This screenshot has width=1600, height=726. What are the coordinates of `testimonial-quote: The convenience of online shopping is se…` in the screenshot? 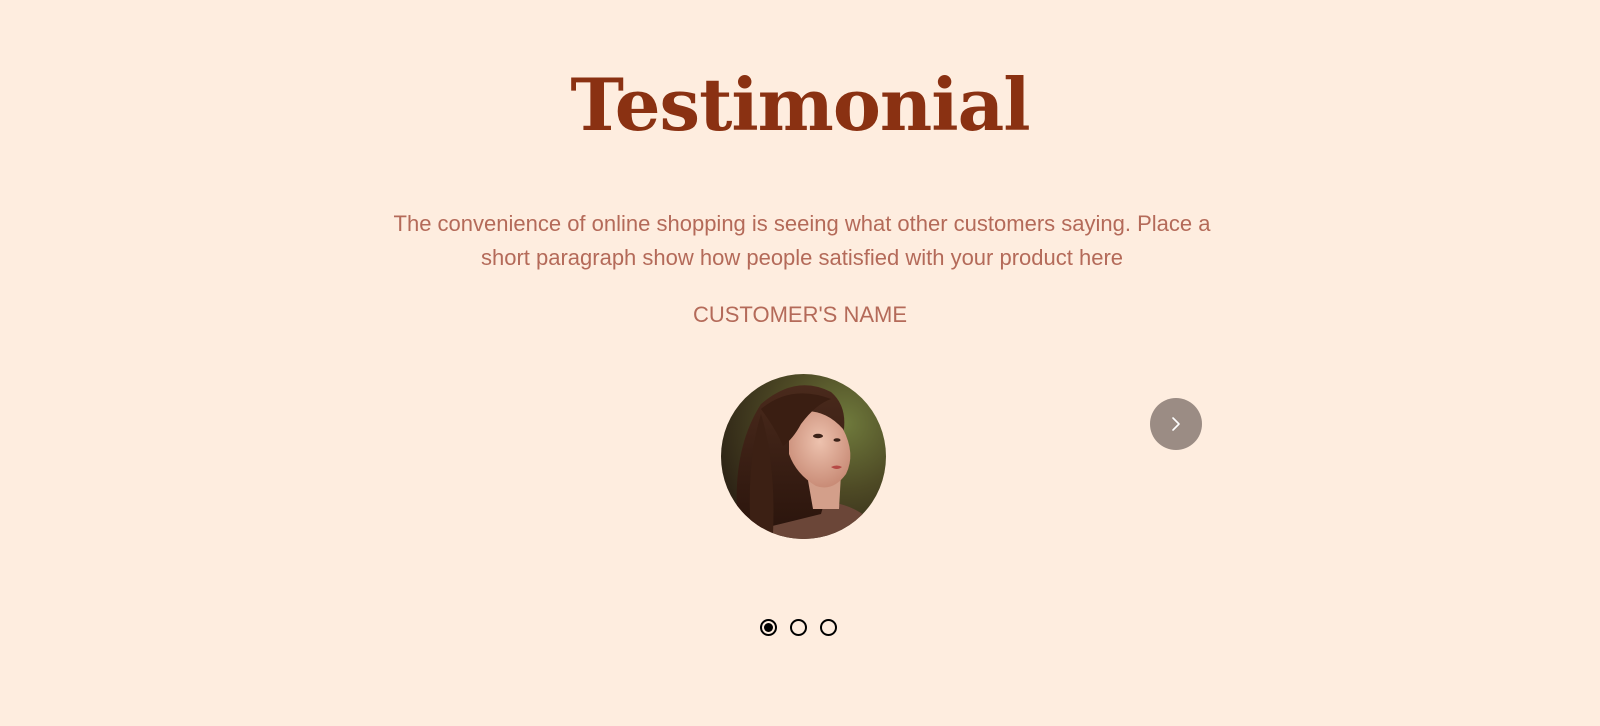 It's located at (802, 240).